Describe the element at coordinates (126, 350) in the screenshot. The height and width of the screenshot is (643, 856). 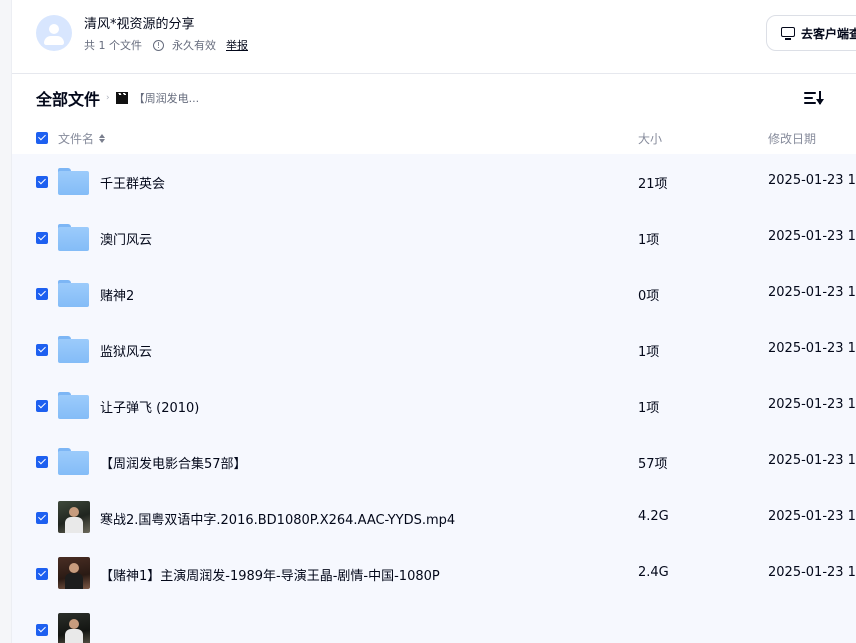
I see `file-name: 监狱风云` at that location.